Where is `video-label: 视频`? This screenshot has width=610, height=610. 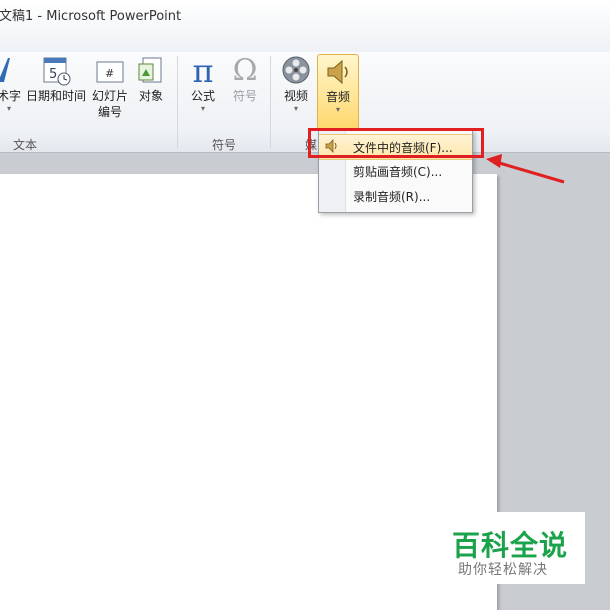 video-label: 视频 is located at coordinates (295, 96).